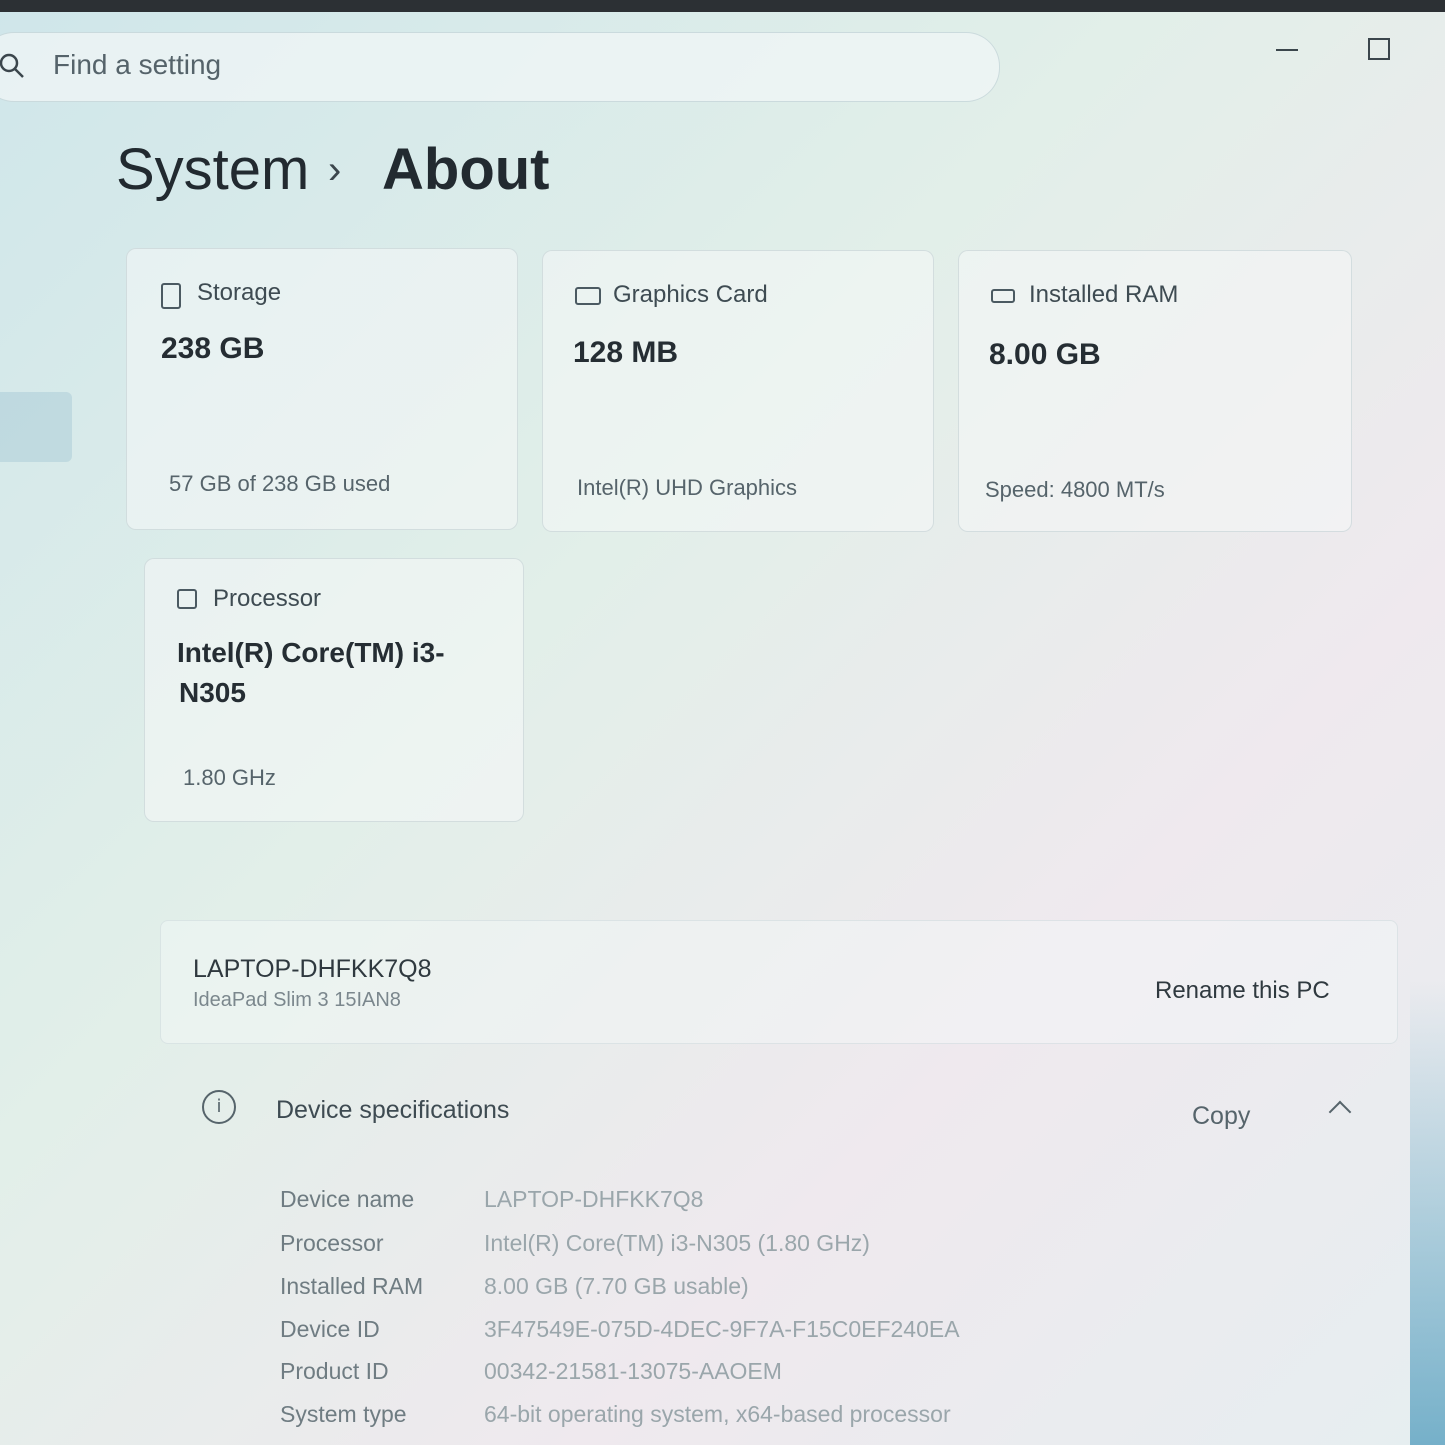 The width and height of the screenshot is (1445, 1445). I want to click on search-input: Find a setting, so click(137, 65).